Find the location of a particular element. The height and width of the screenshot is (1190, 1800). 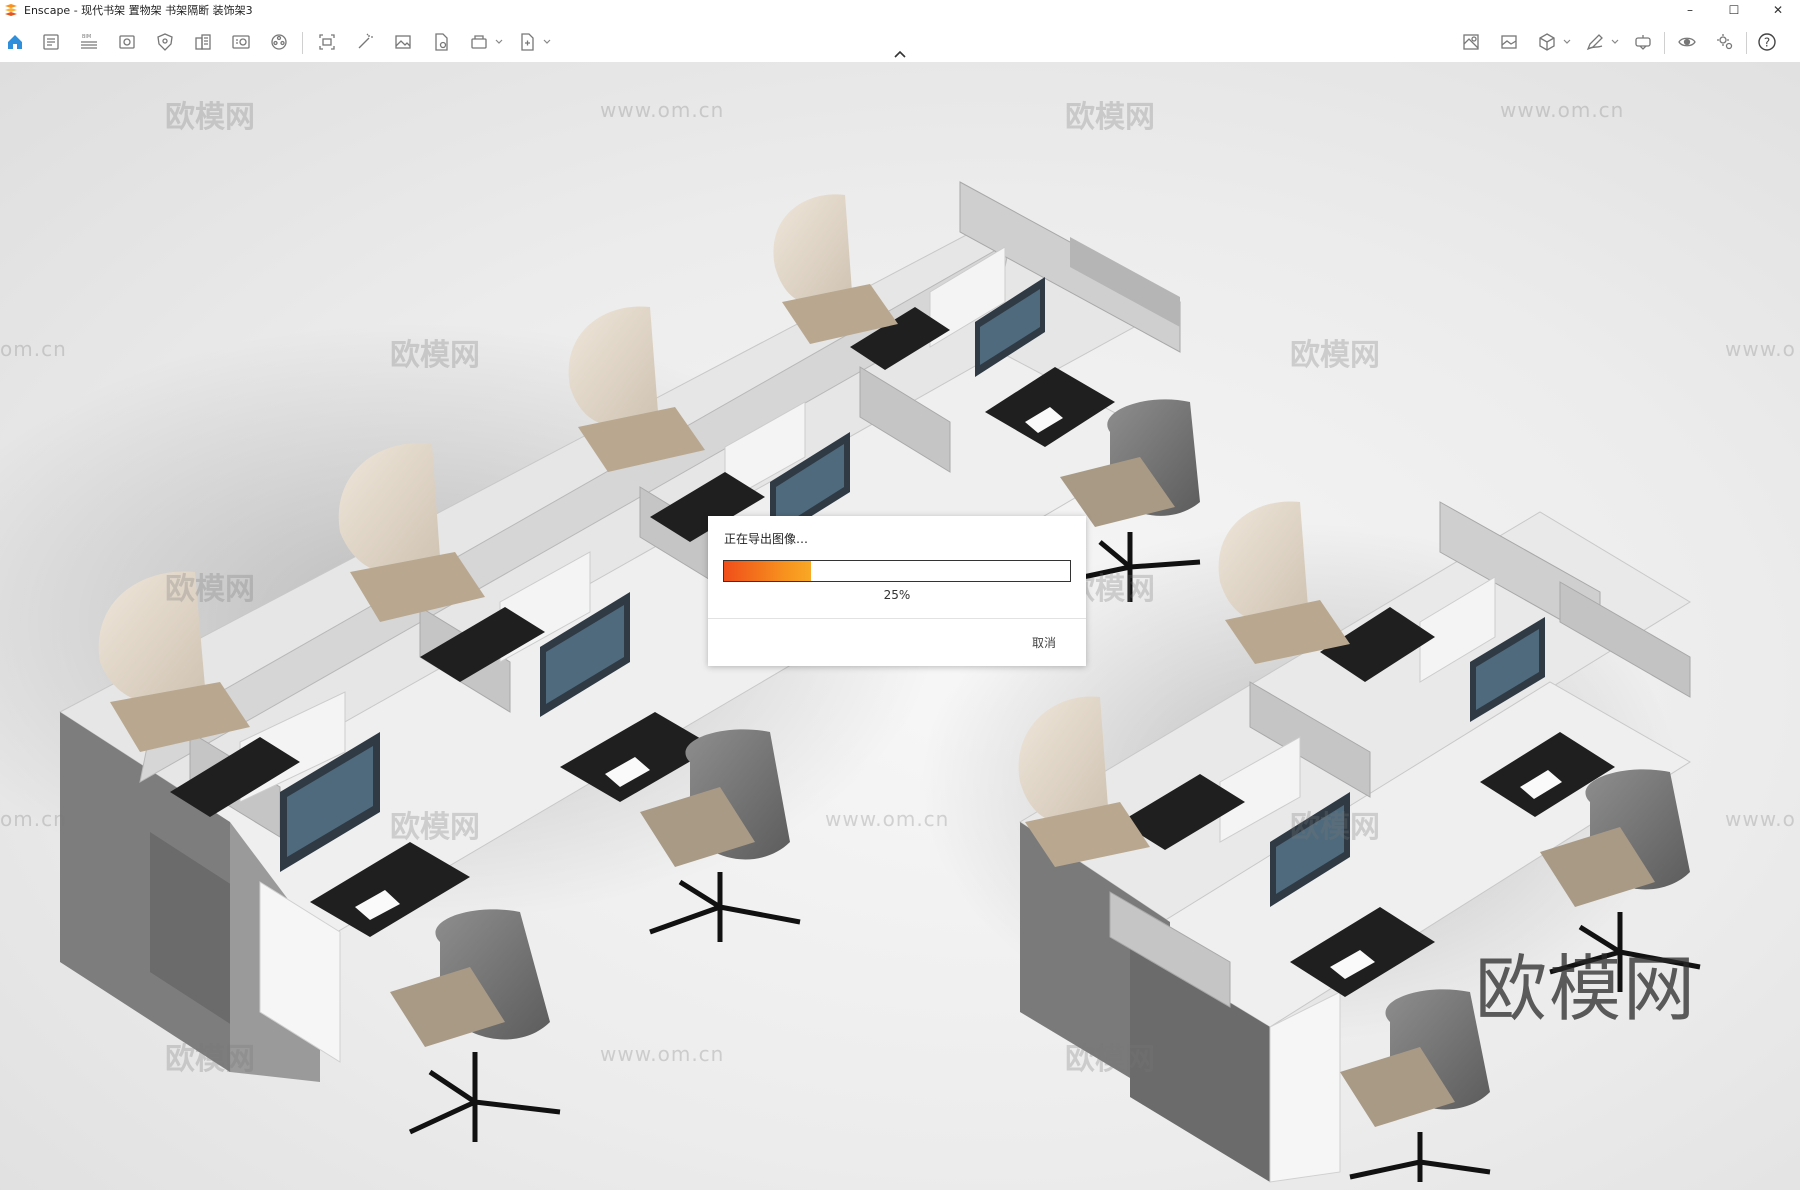

dialog-divider is located at coordinates (897, 618).